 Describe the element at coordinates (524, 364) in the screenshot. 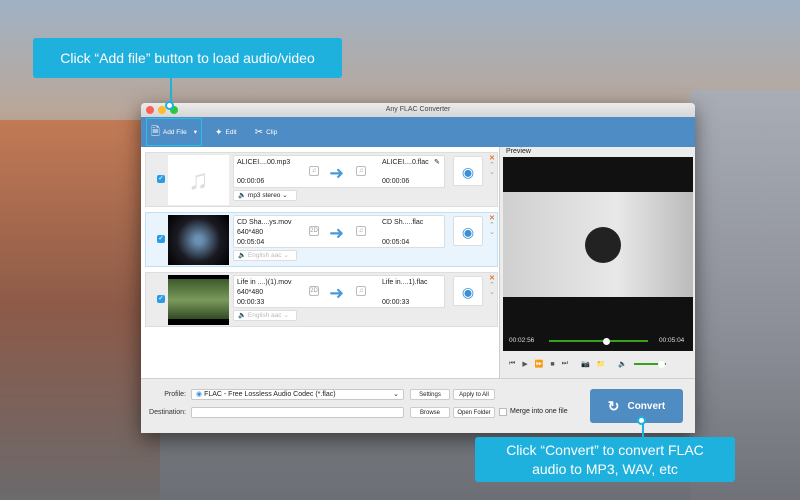

I see `play-icon: ▶` at that location.